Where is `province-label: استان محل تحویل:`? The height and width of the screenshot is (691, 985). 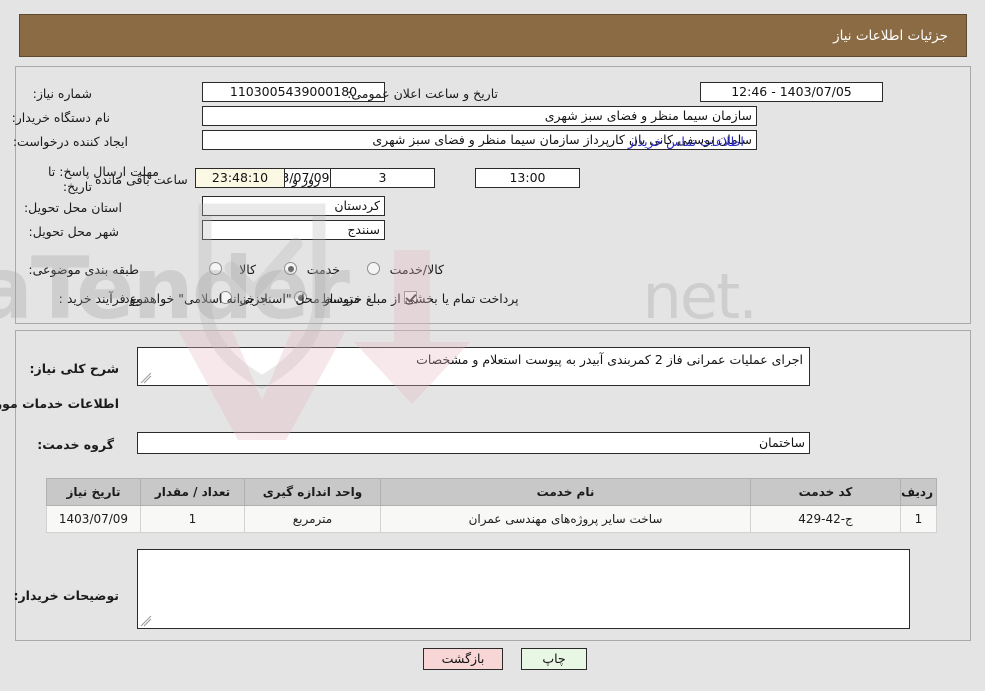 province-label: استان محل تحویل: is located at coordinates (72, 207).